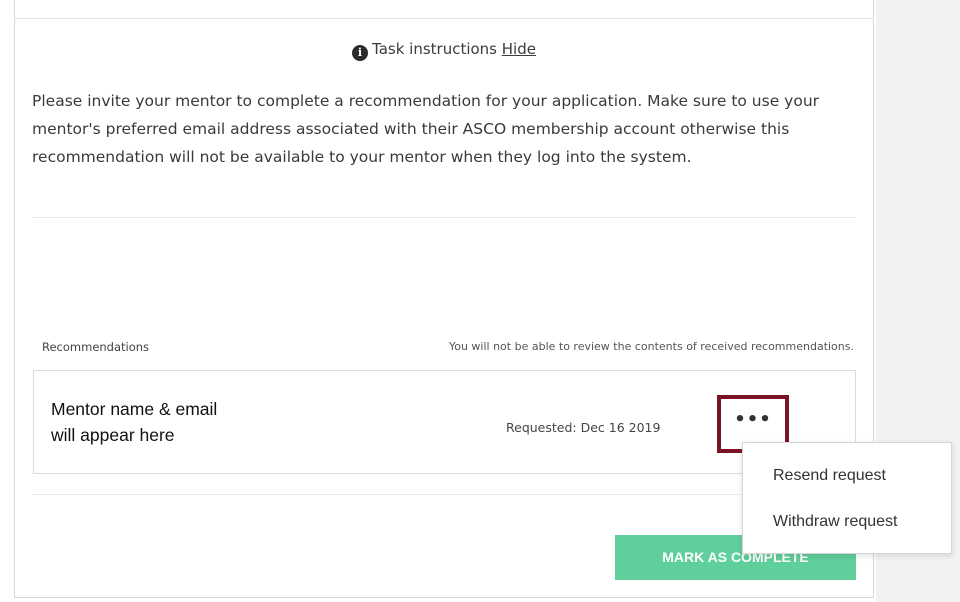 This screenshot has height=602, width=960. I want to click on resend-request-menu-item: Resend request, so click(829, 476).